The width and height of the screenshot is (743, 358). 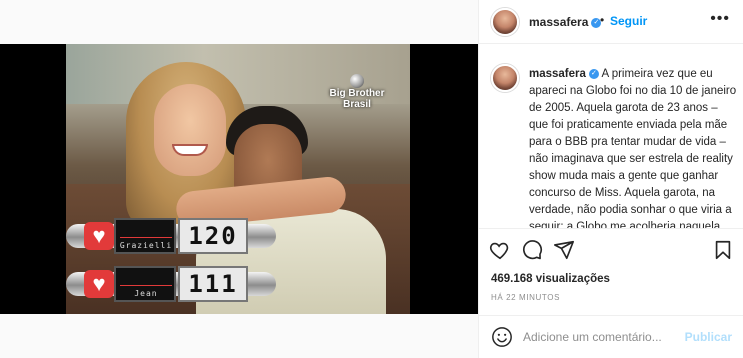 I want to click on save-bookmark-icon, so click(x=723, y=250).